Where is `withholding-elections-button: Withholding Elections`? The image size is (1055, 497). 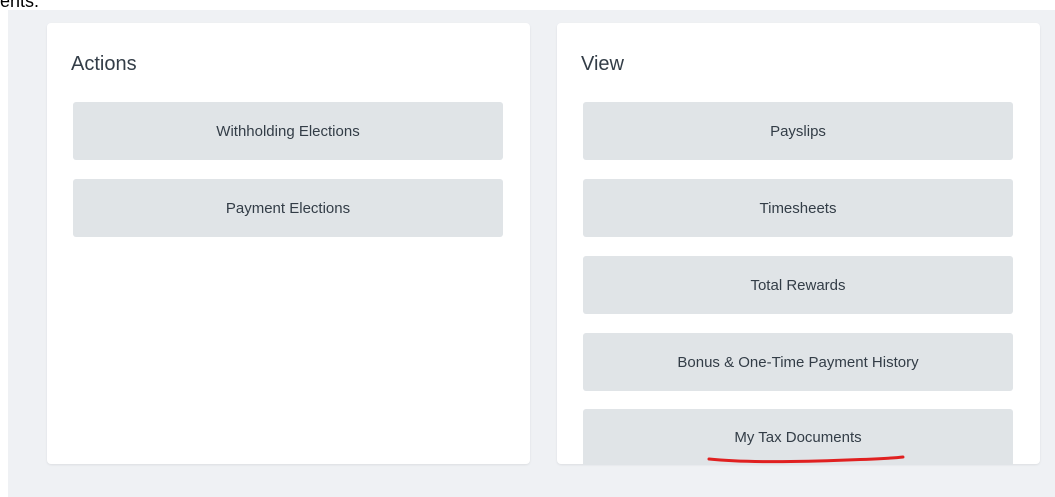 withholding-elections-button: Withholding Elections is located at coordinates (288, 131).